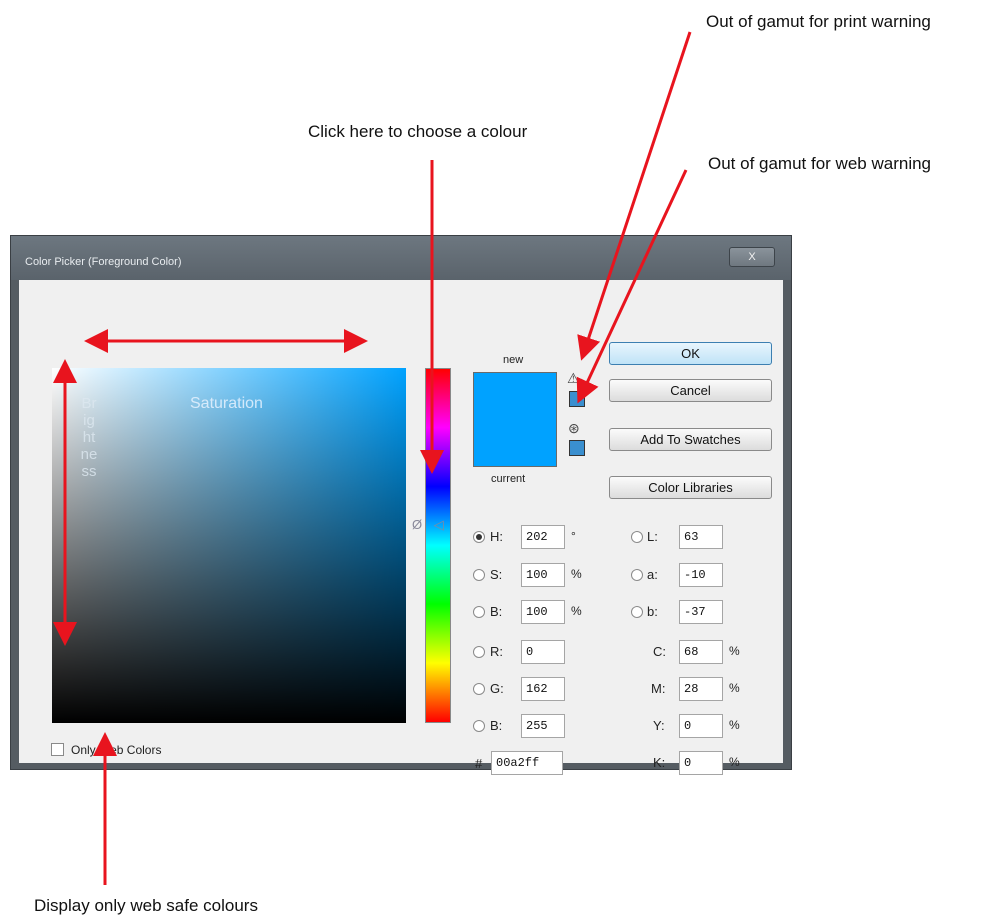 The width and height of the screenshot is (1000, 924). What do you see at coordinates (479, 689) in the screenshot?
I see `radio-green` at bounding box center [479, 689].